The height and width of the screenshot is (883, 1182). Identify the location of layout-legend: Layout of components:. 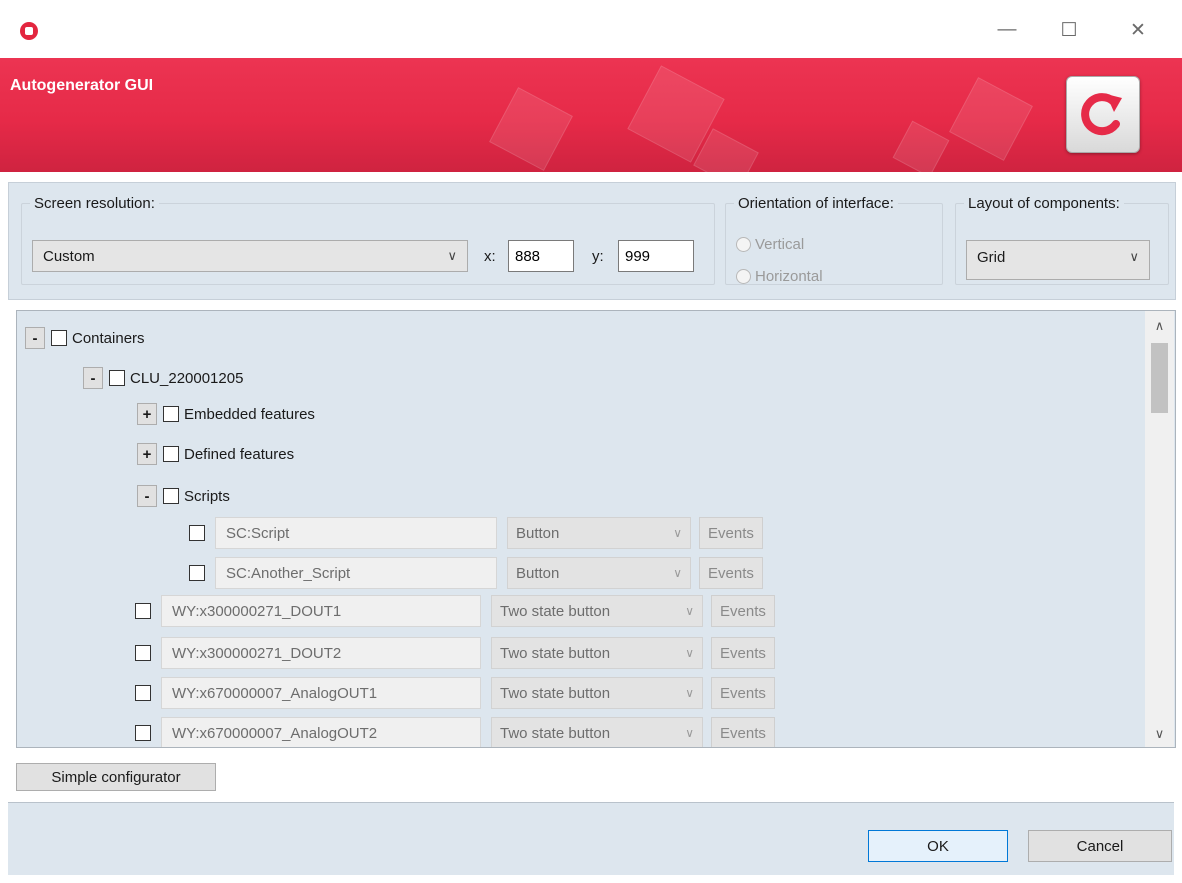
(1044, 203).